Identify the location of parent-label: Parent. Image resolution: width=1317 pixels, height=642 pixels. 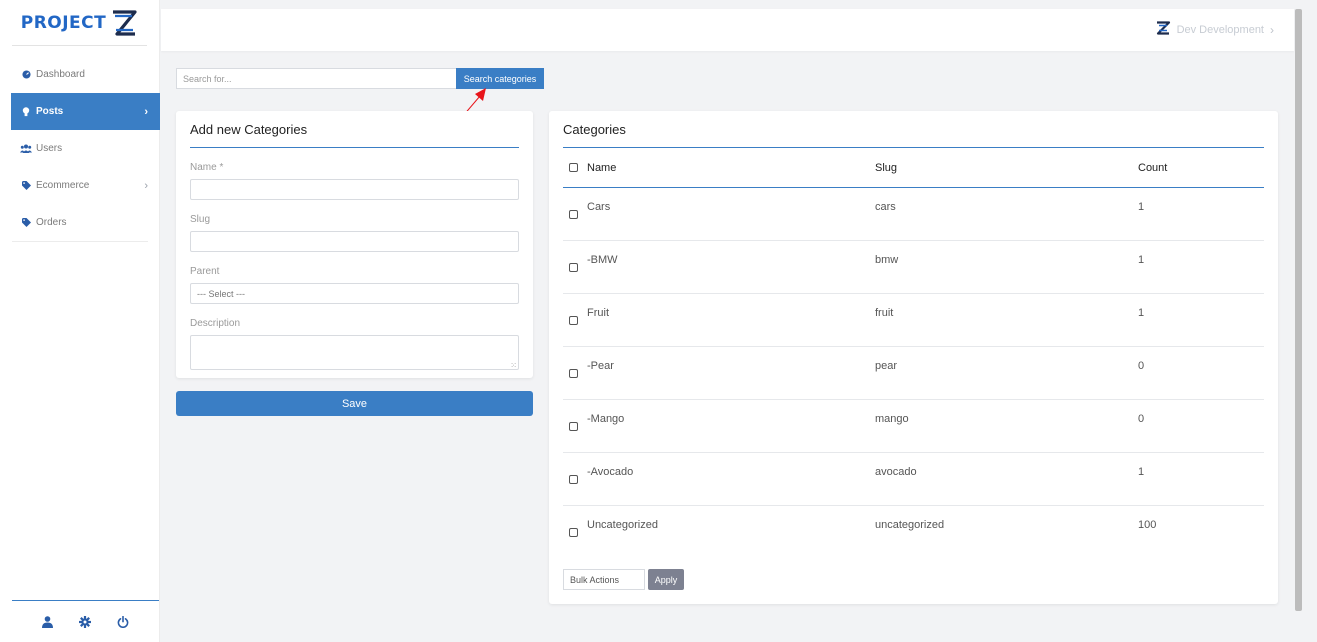
(205, 271).